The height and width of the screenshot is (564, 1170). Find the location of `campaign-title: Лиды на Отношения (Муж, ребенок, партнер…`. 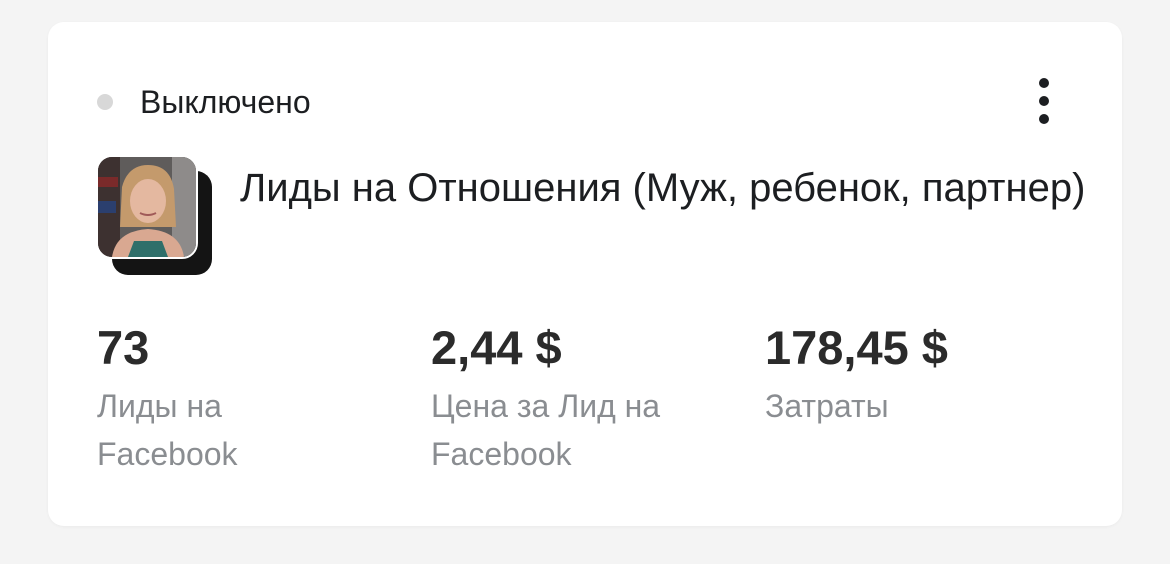

campaign-title: Лиды на Отношения (Муж, ребенок, партнер… is located at coordinates (670, 188).